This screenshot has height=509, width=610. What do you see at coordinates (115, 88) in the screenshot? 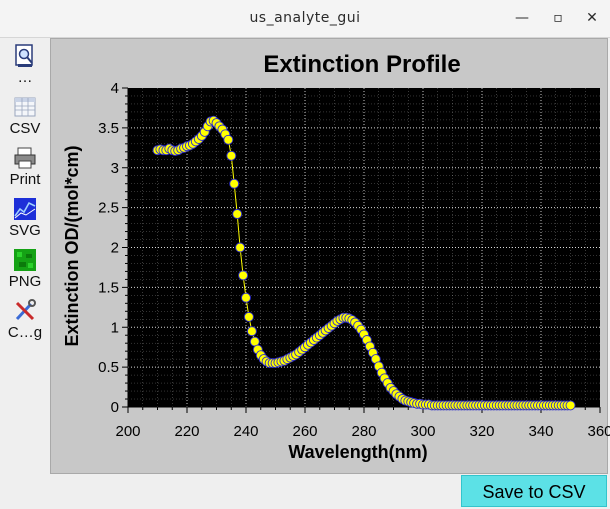
I see `y-tick-label: 4` at bounding box center [115, 88].